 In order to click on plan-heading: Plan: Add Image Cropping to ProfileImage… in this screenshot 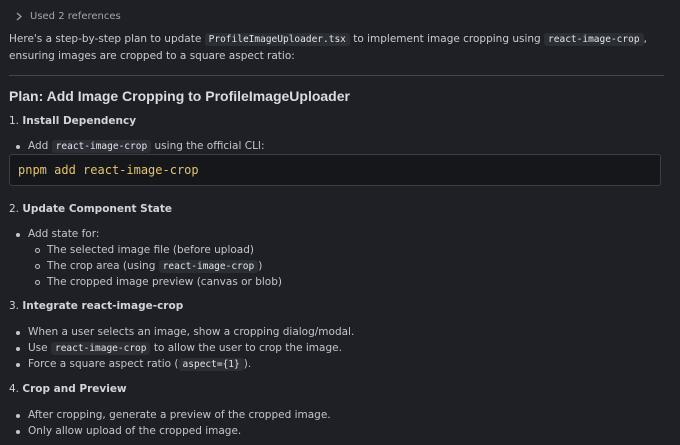, I will do `click(179, 96)`.